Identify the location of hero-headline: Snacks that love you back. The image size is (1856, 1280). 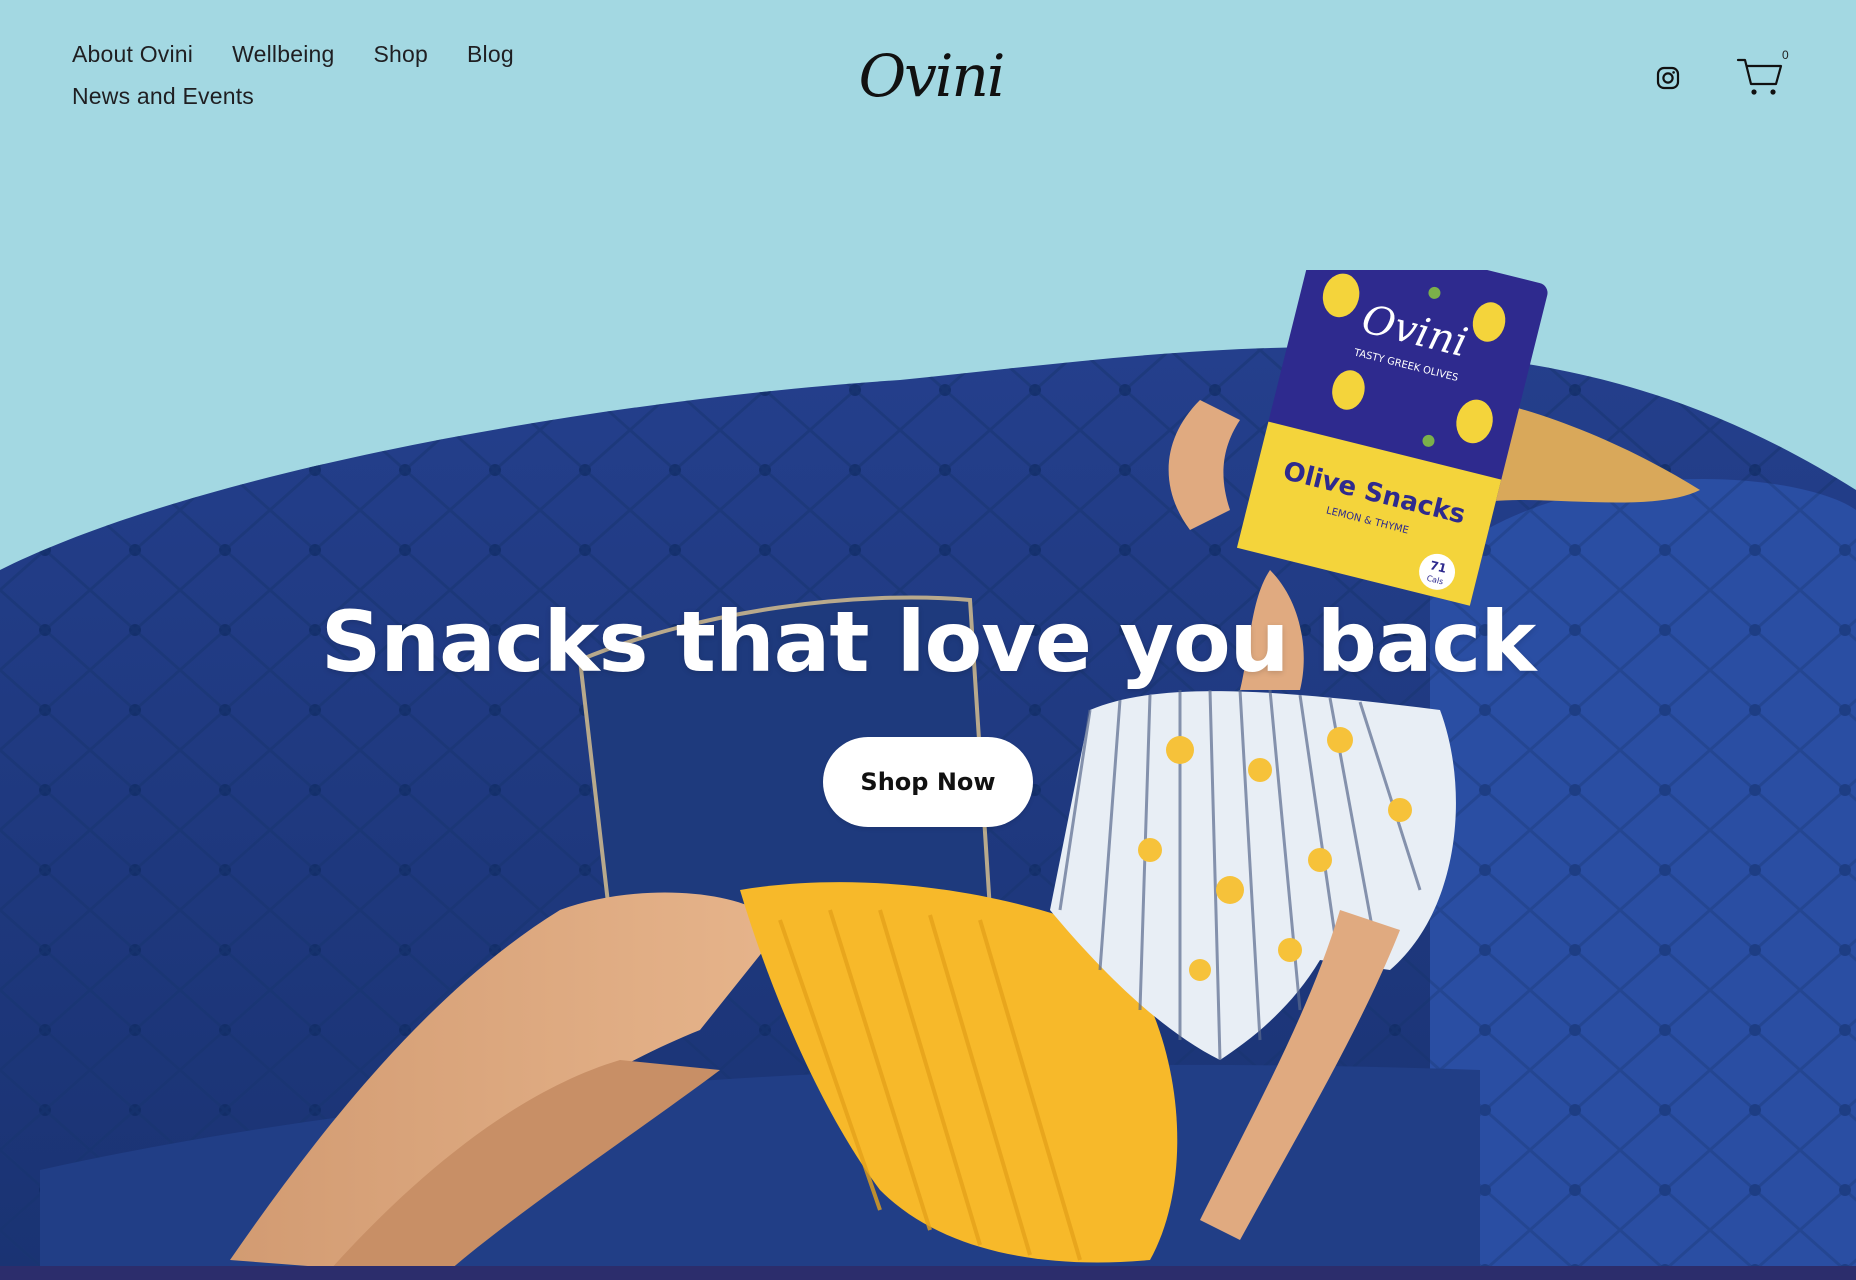
(928, 642).